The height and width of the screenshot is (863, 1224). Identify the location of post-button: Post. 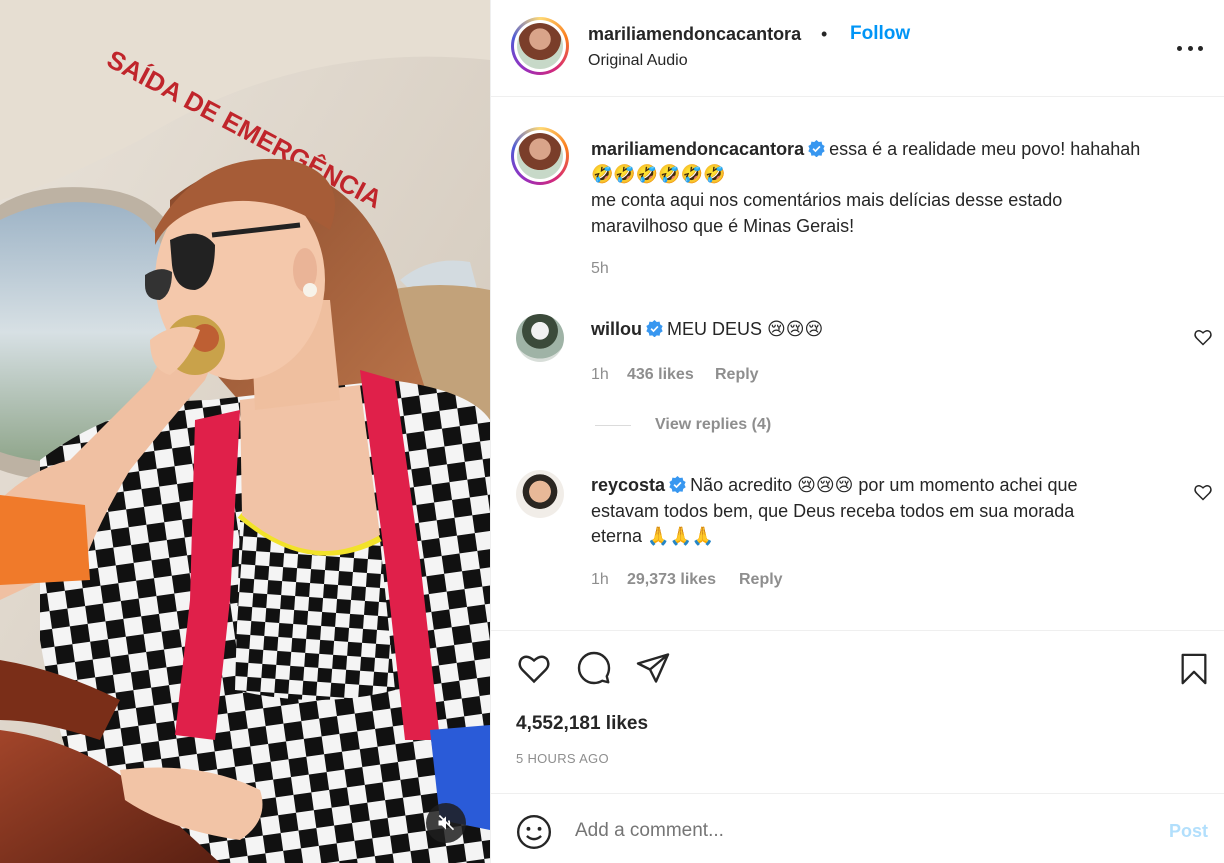
(1188, 831).